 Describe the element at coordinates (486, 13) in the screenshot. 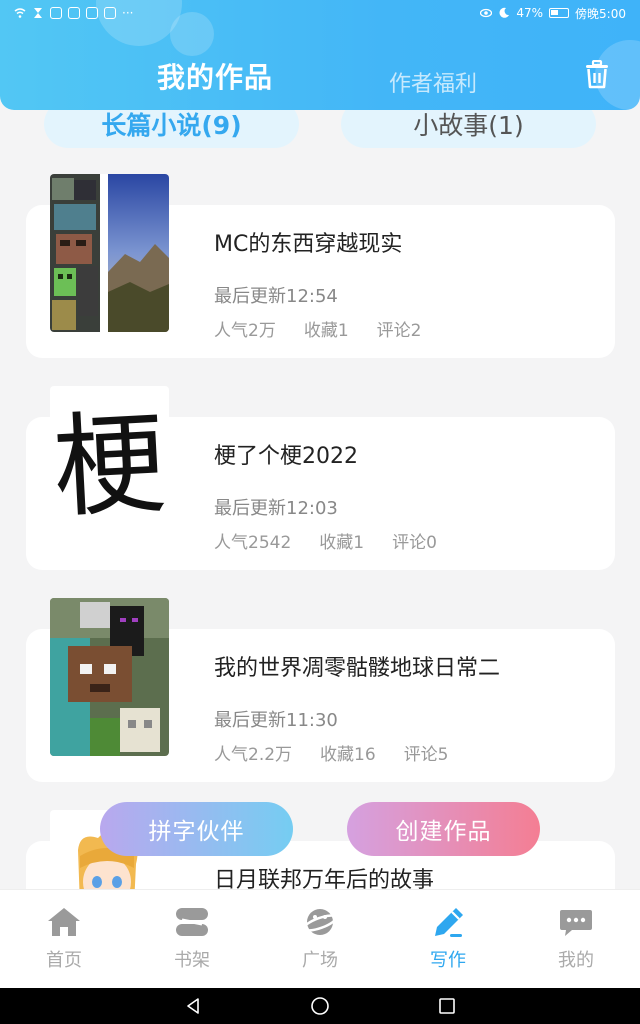

I see `eye-icon` at that location.